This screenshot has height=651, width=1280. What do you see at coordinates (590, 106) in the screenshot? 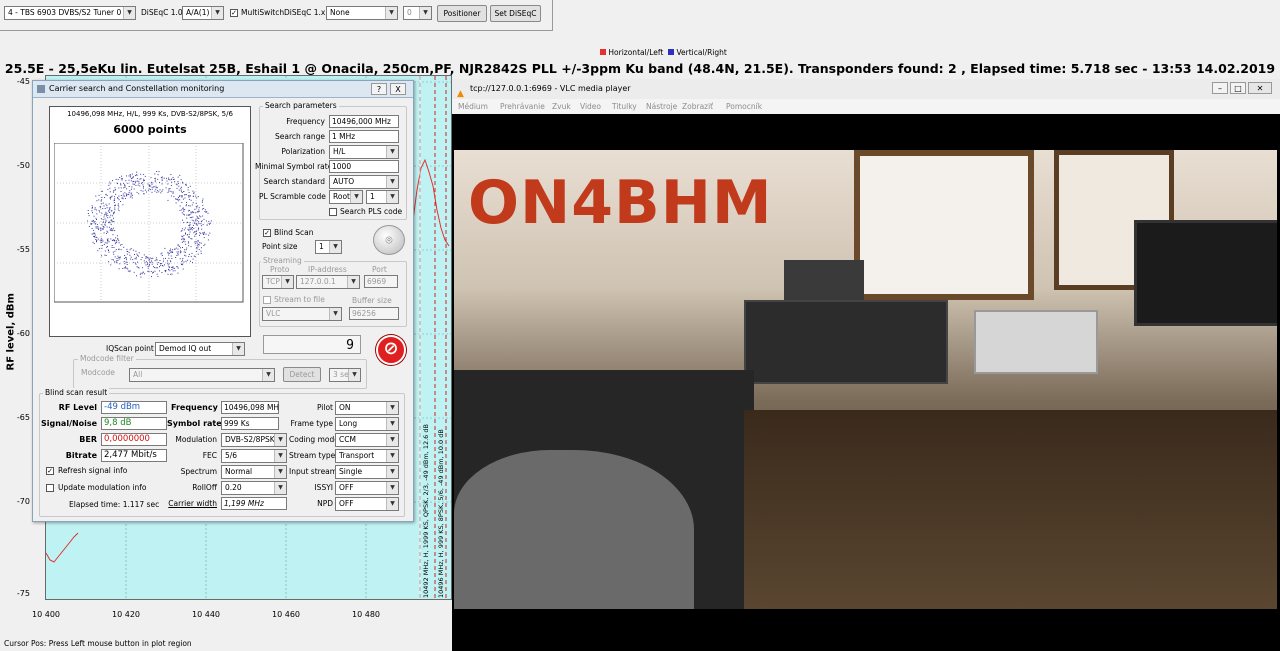
I see `menu-video: Video` at bounding box center [590, 106].